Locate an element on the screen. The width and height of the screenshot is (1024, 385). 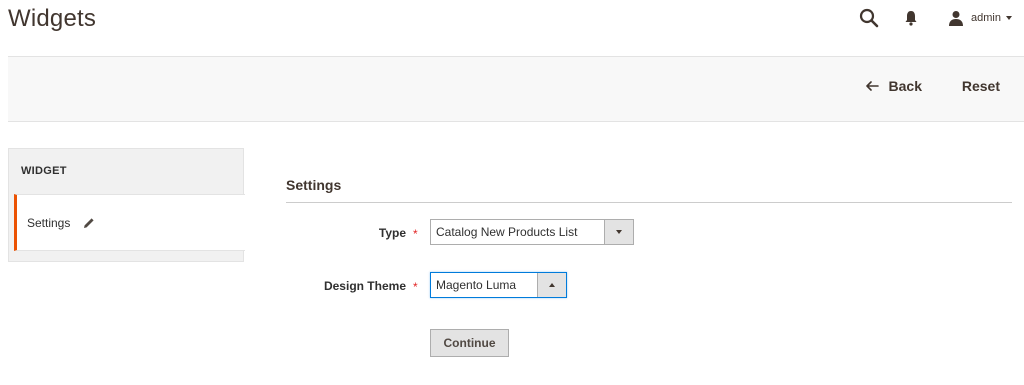
back-button: Back is located at coordinates (893, 86).